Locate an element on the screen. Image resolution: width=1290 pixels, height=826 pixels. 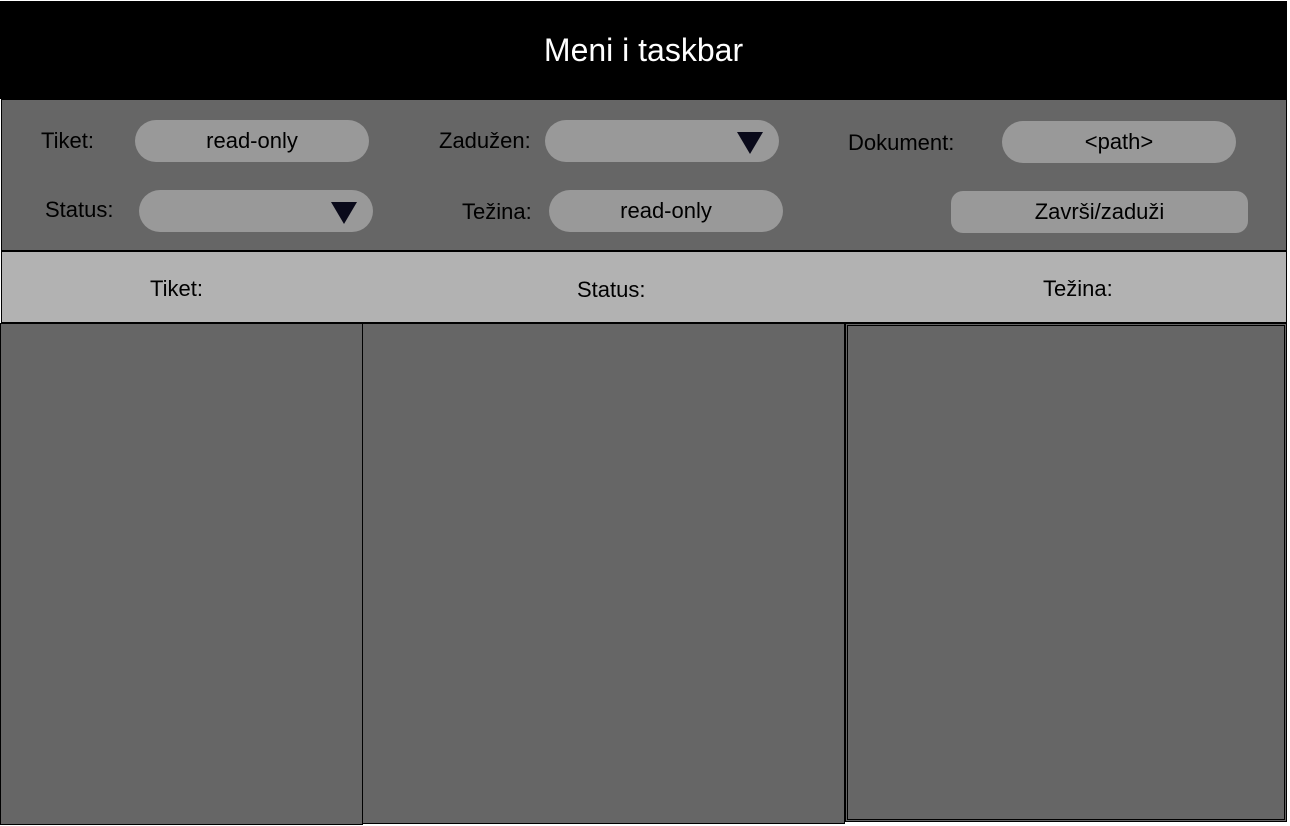
document-path-value: <path> is located at coordinates (1119, 141).